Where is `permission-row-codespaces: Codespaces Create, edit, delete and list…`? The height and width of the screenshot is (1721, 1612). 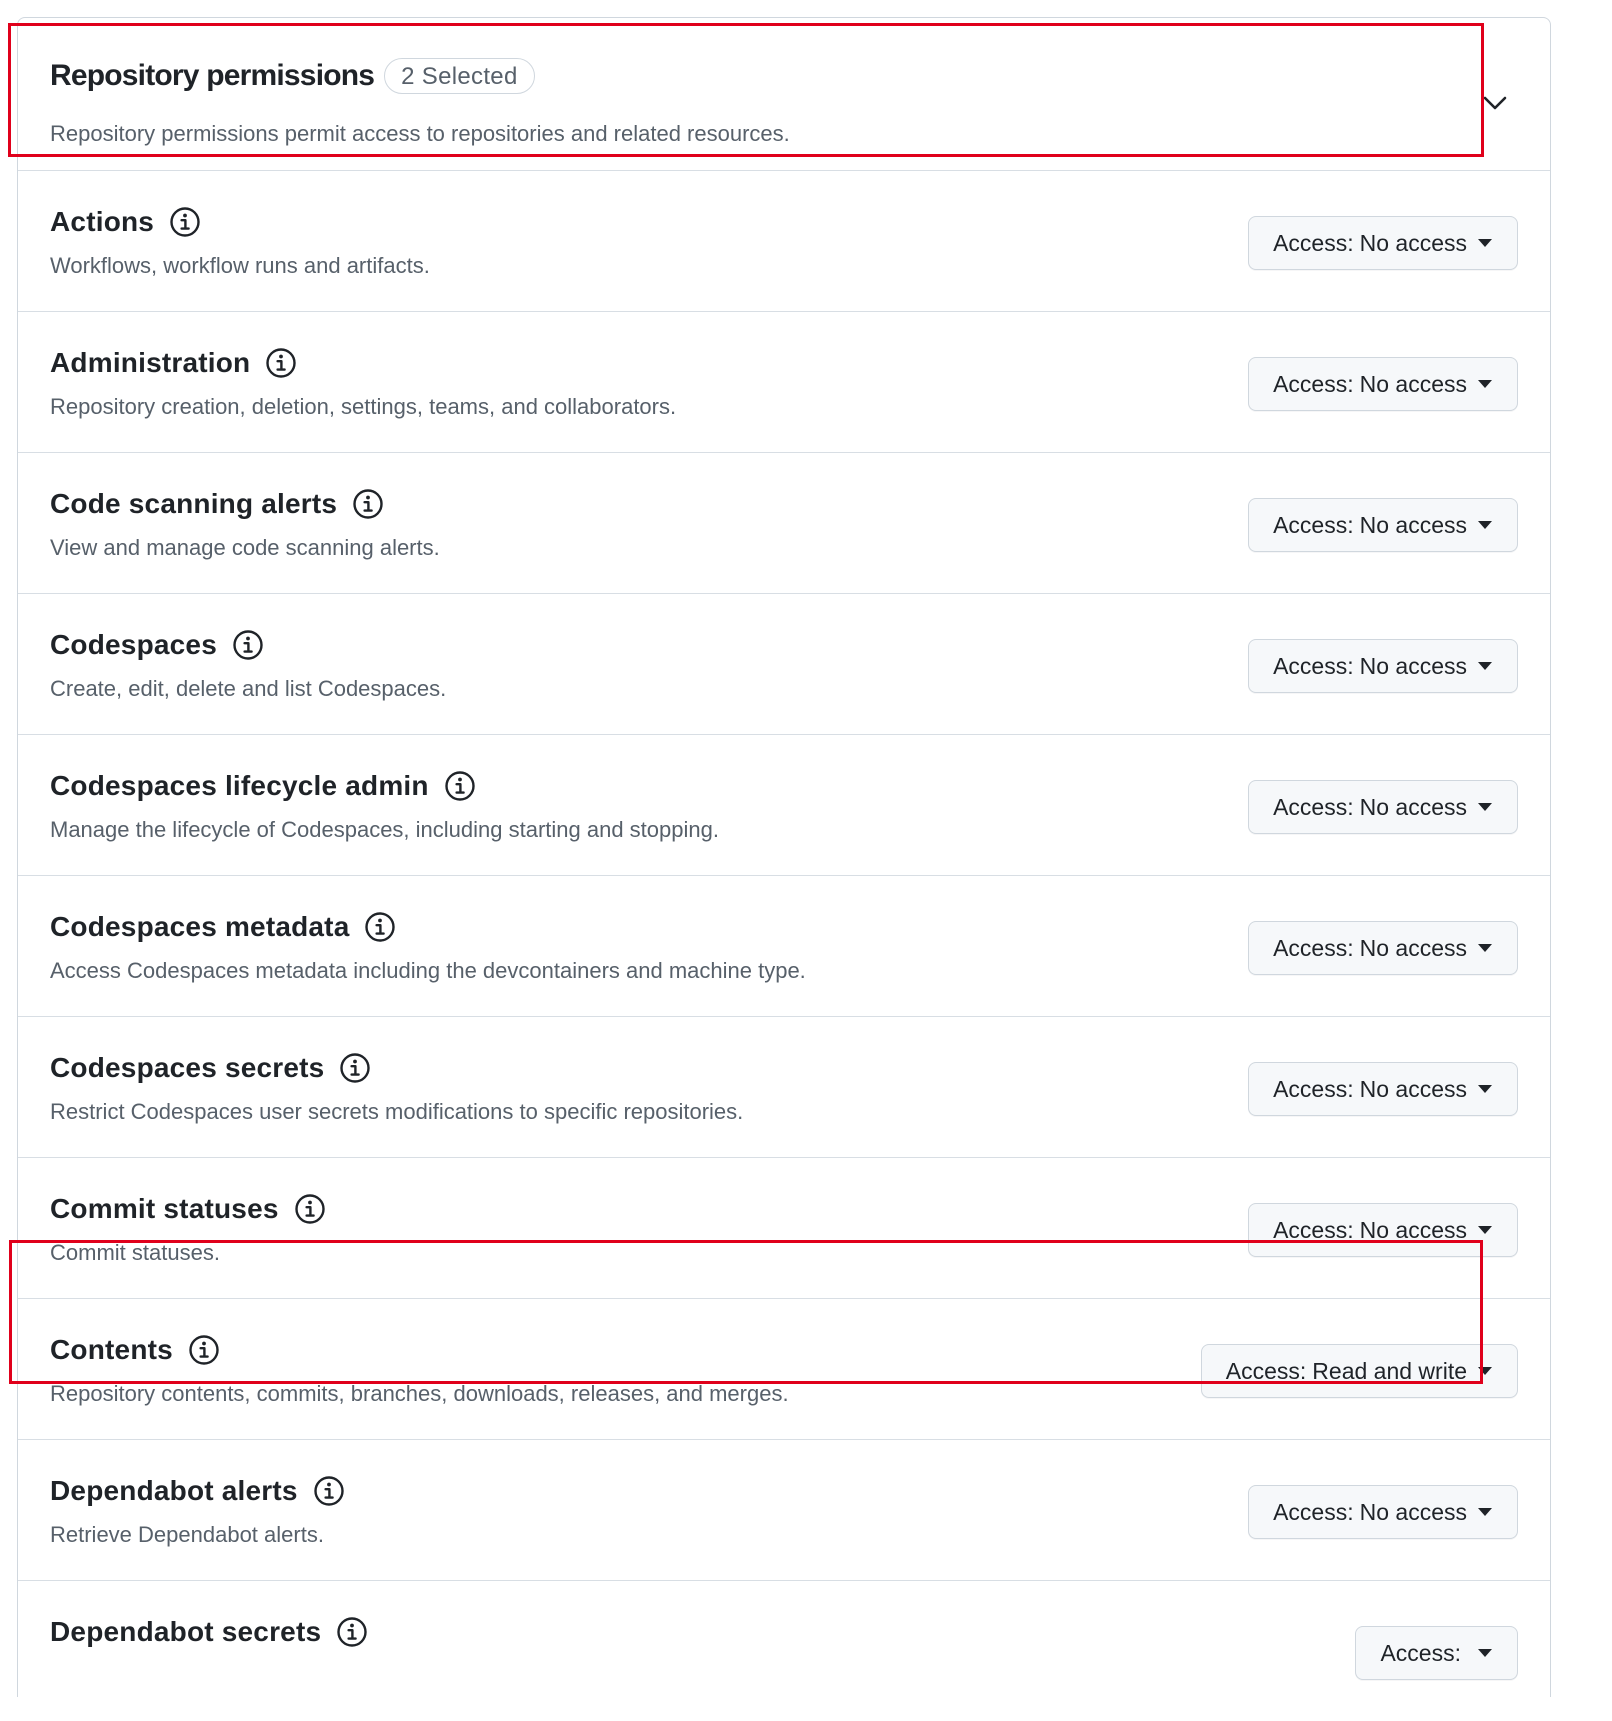
permission-row-codespaces: Codespaces Create, edit, delete and list… is located at coordinates (784, 663).